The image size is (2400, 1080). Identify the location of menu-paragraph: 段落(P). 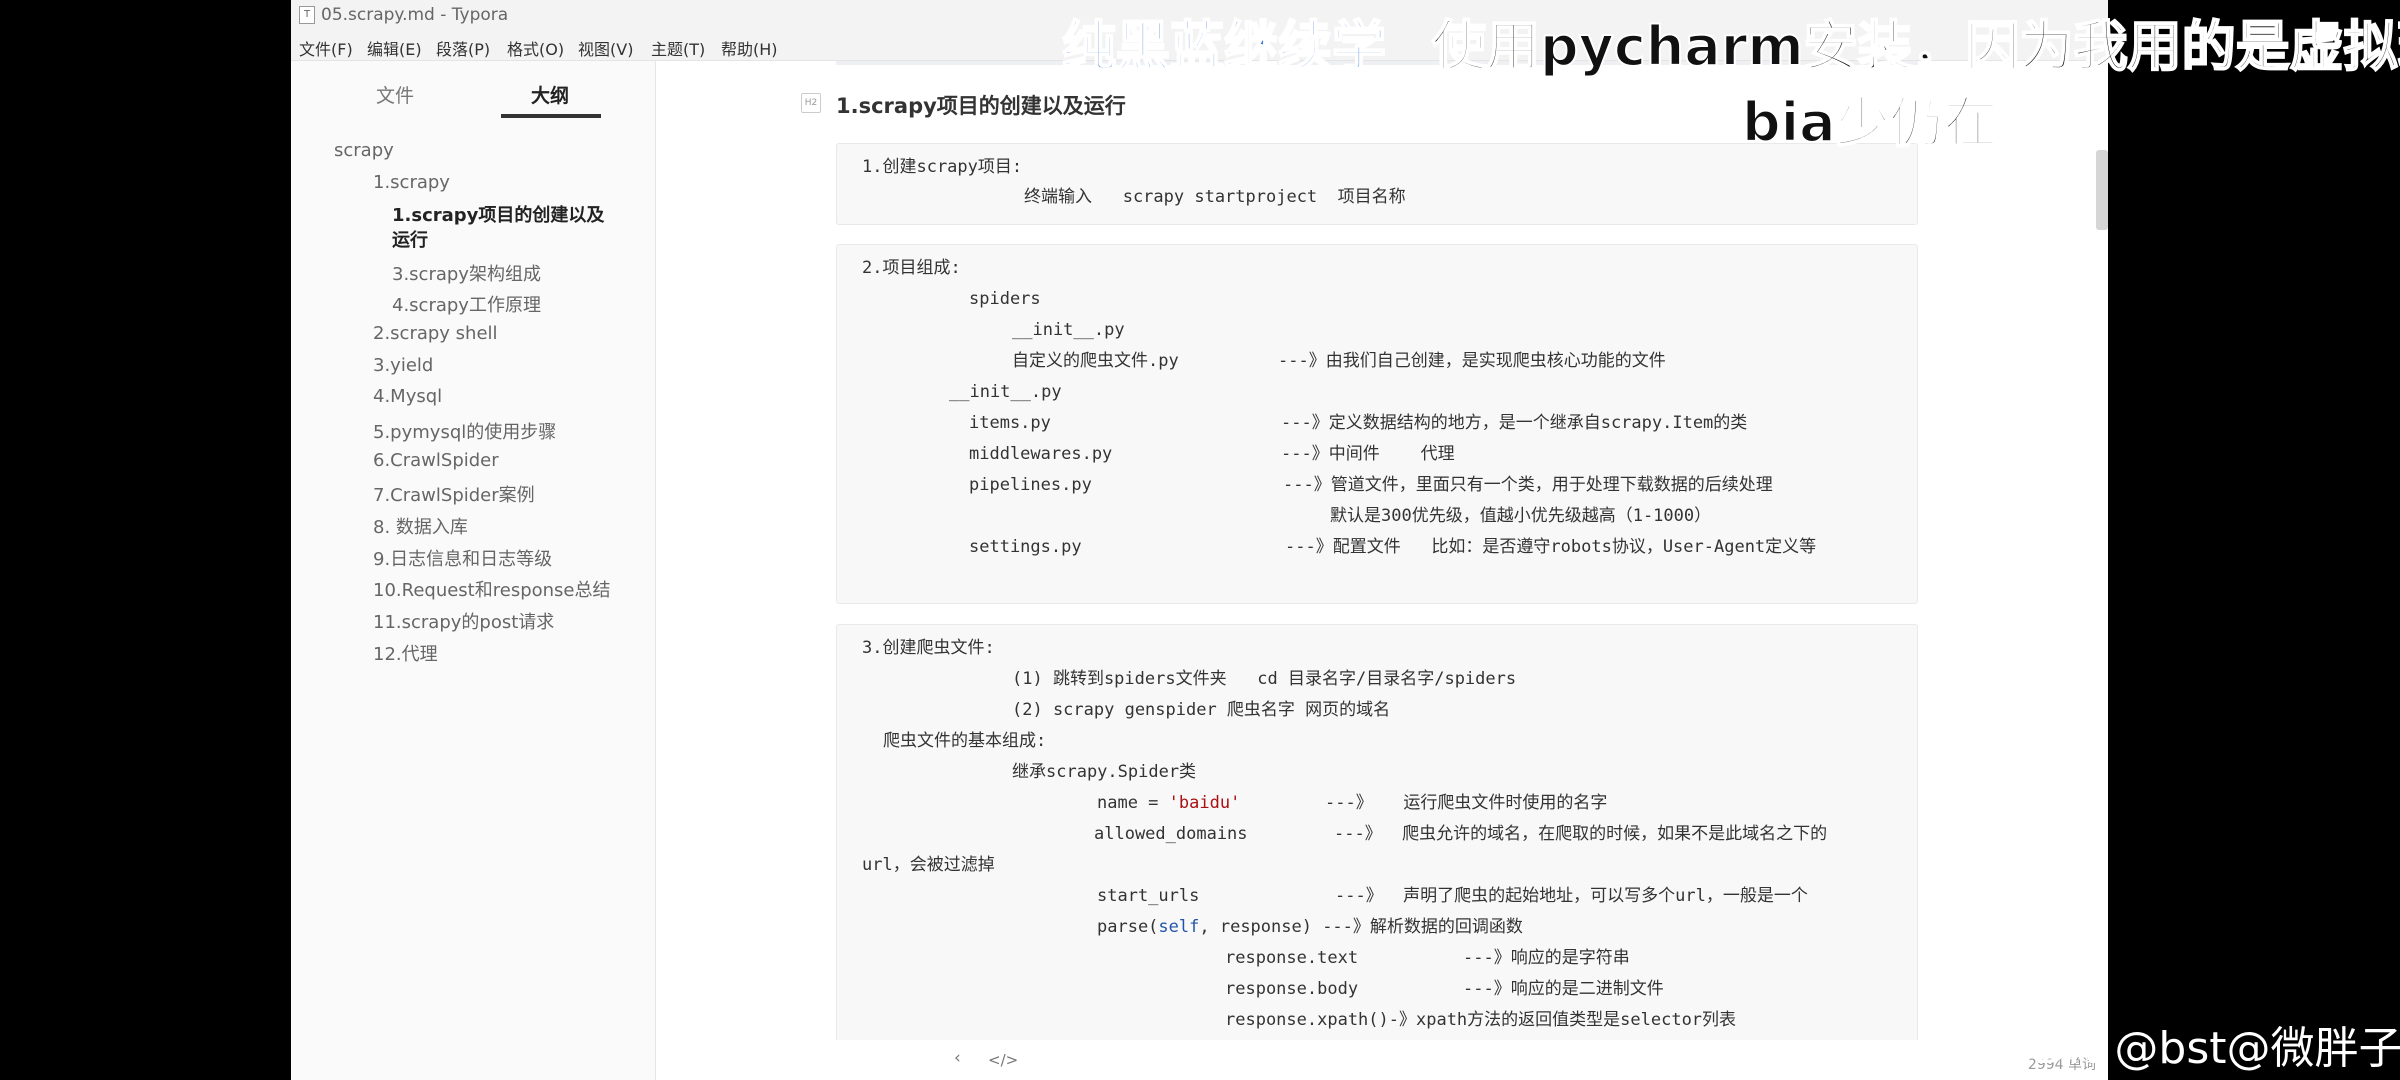
(463, 48).